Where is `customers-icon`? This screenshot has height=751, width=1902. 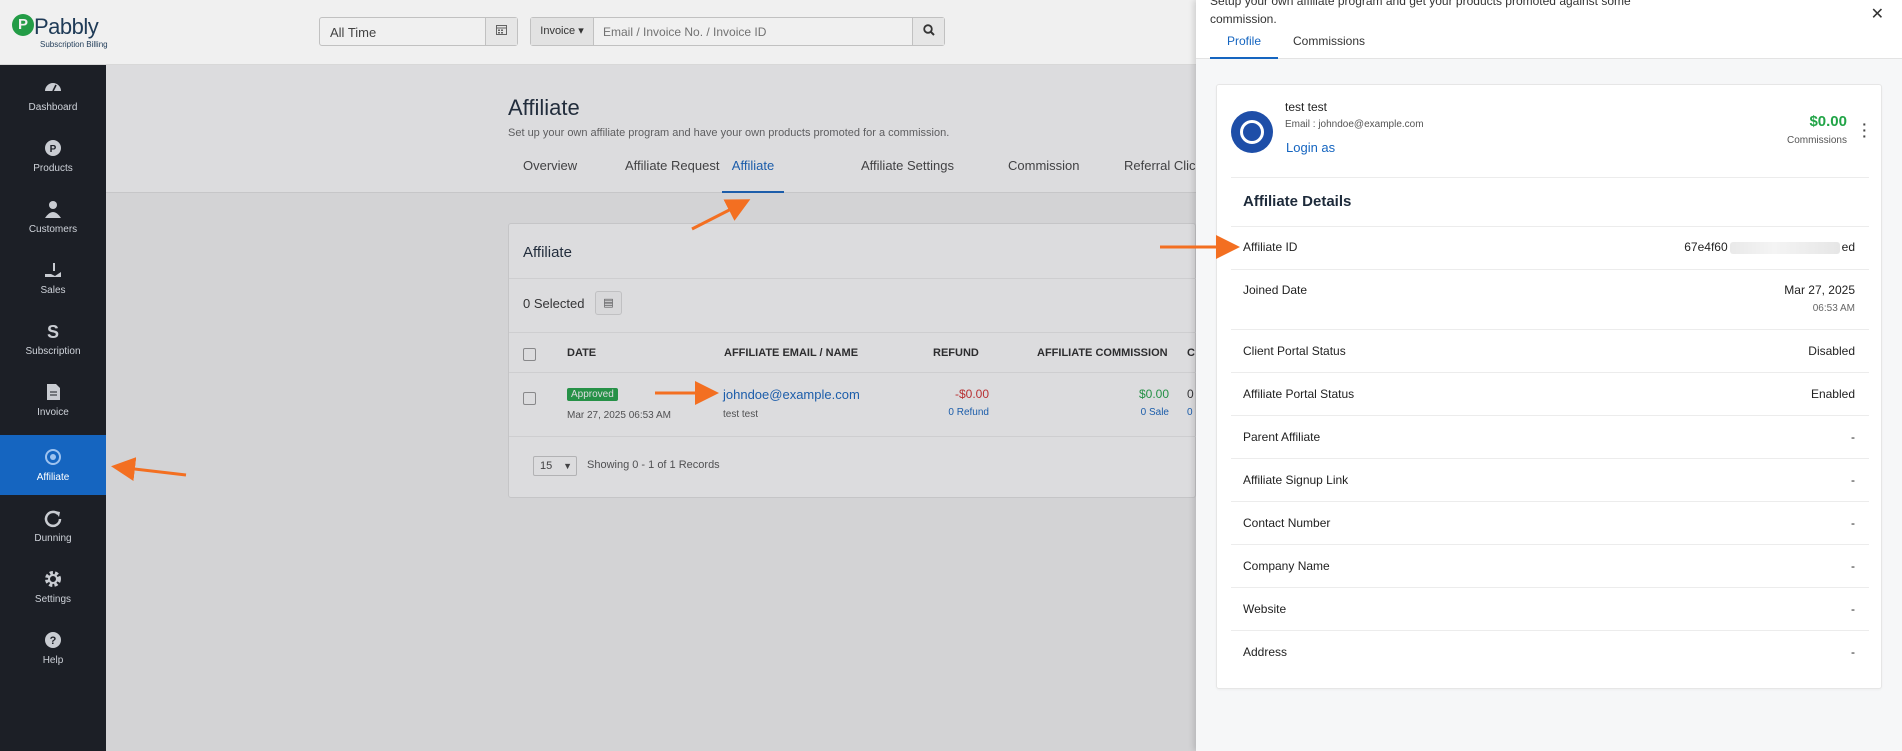 customers-icon is located at coordinates (53, 209).